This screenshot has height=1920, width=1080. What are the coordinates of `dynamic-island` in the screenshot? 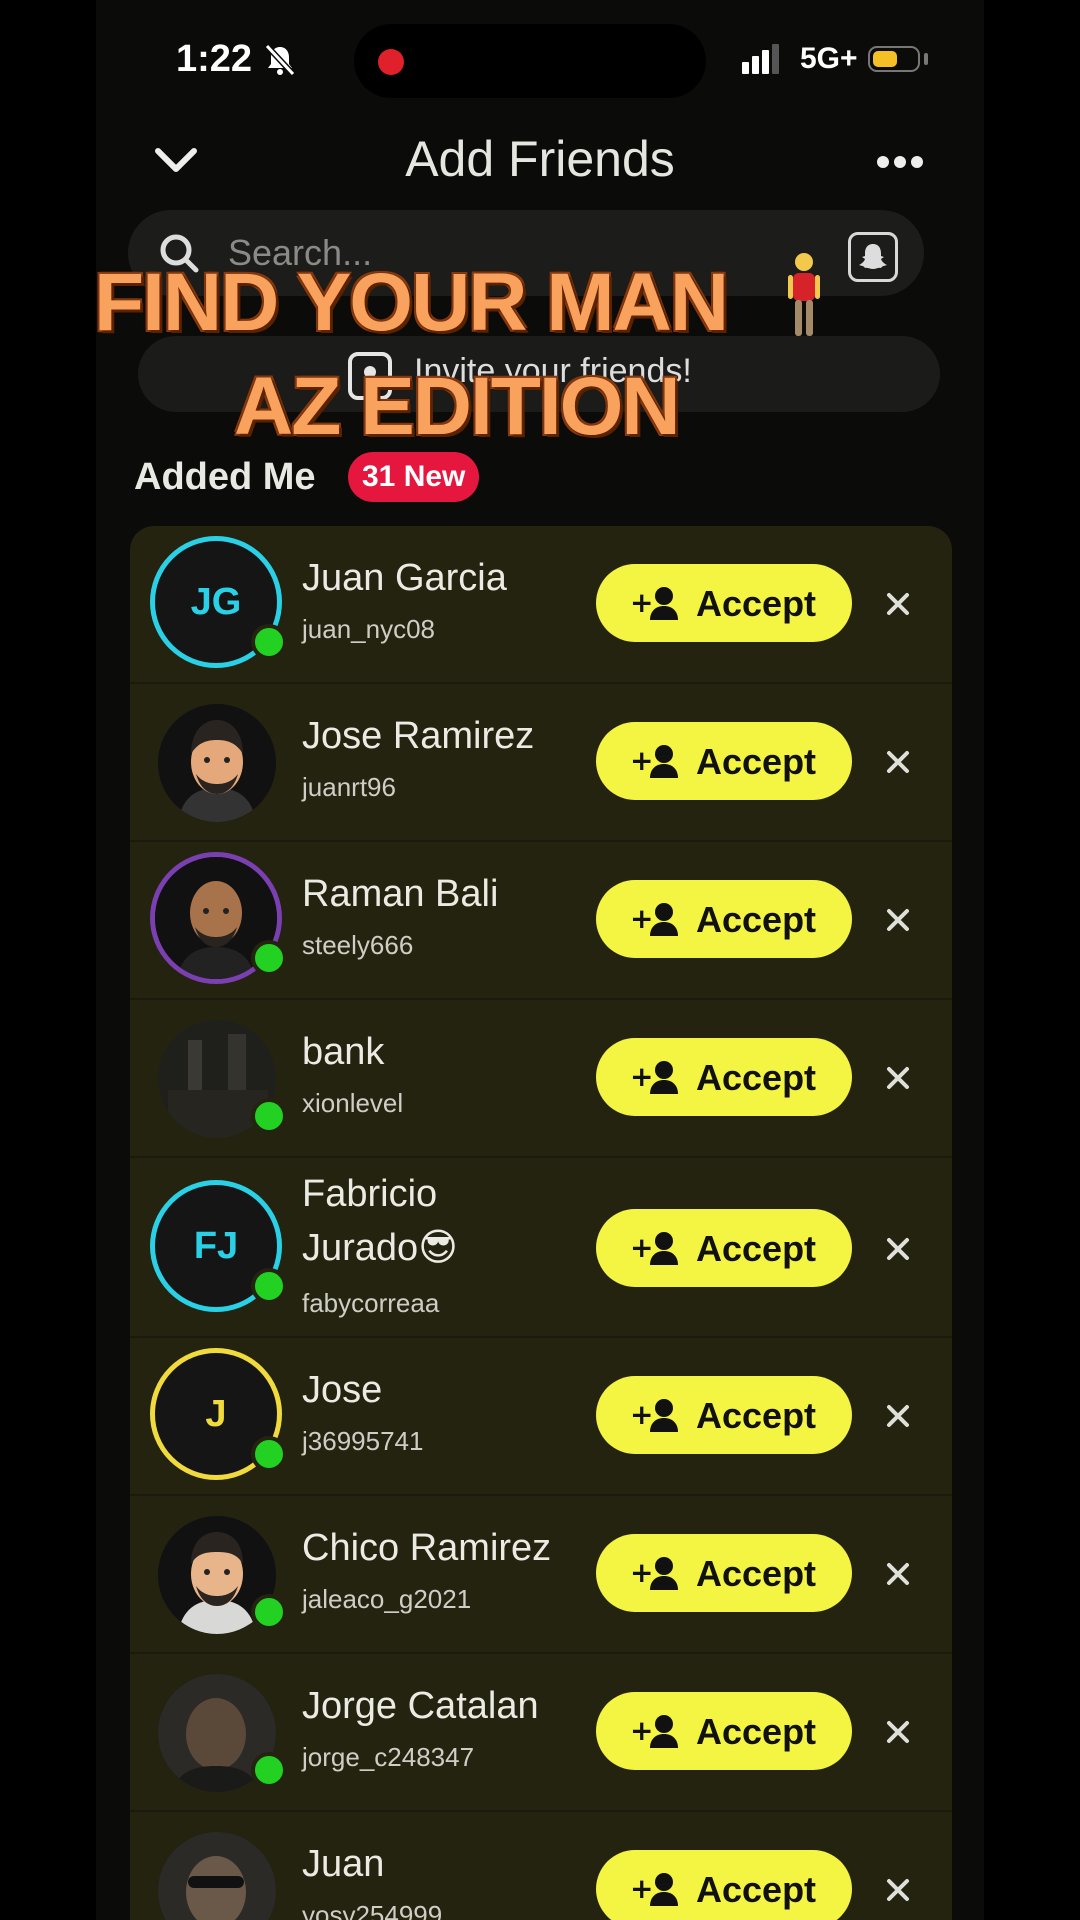 It's located at (530, 61).